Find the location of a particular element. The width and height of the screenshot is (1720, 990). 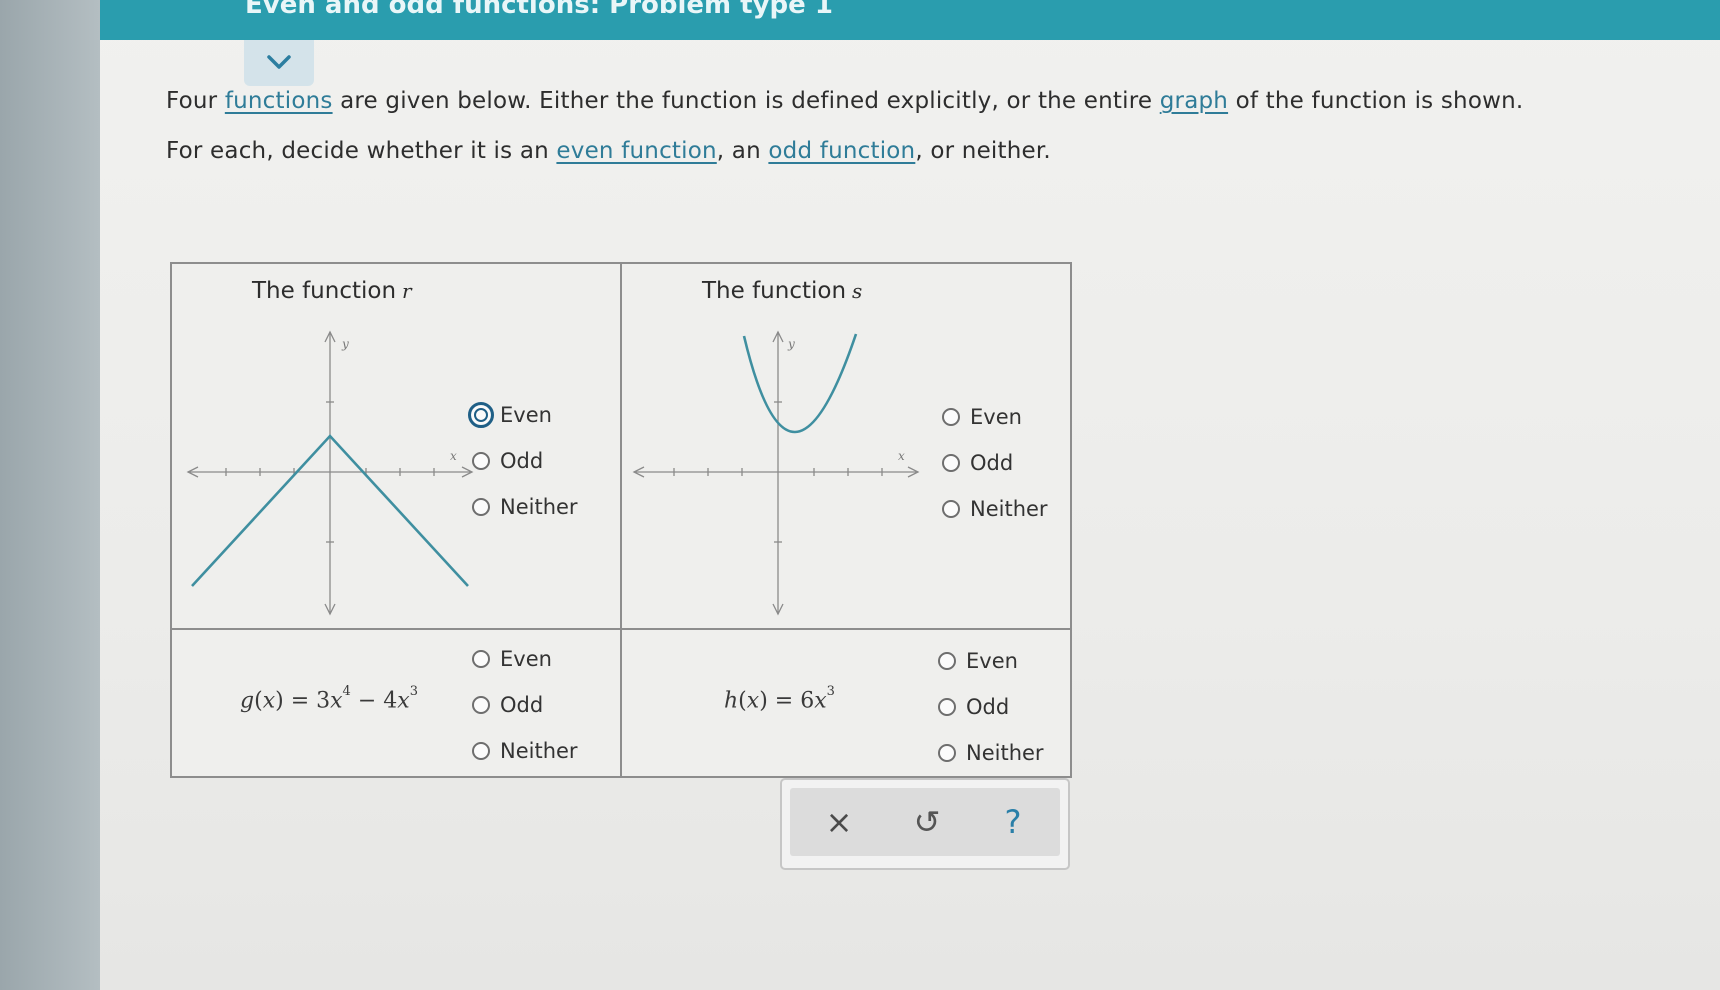

problem-cell-r: The function r y x Even Odd Neither is located at coordinates (397, 447).